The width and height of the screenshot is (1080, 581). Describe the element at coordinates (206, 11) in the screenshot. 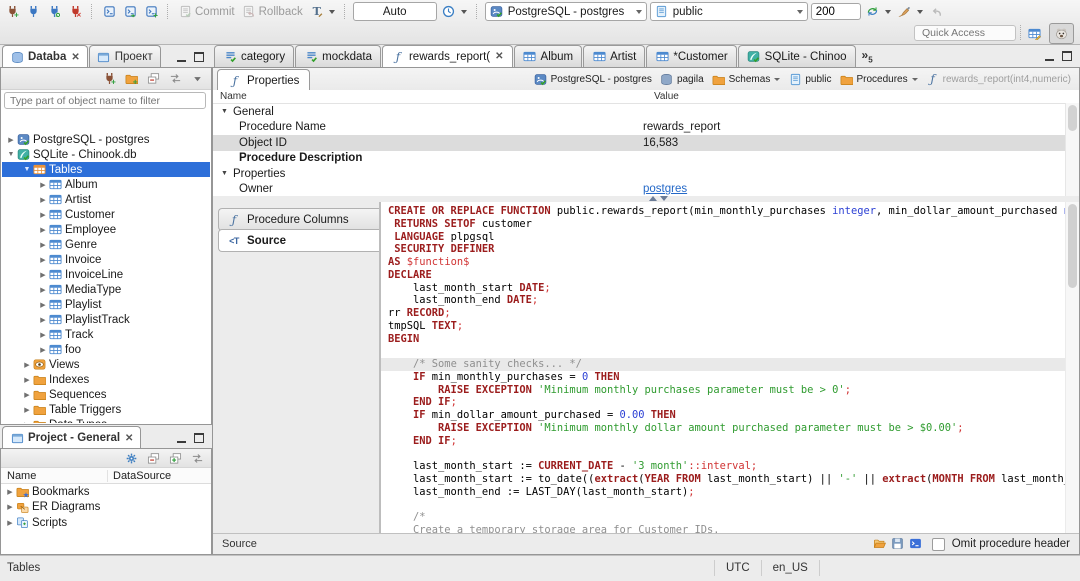

I see `commit-button: Commit` at that location.